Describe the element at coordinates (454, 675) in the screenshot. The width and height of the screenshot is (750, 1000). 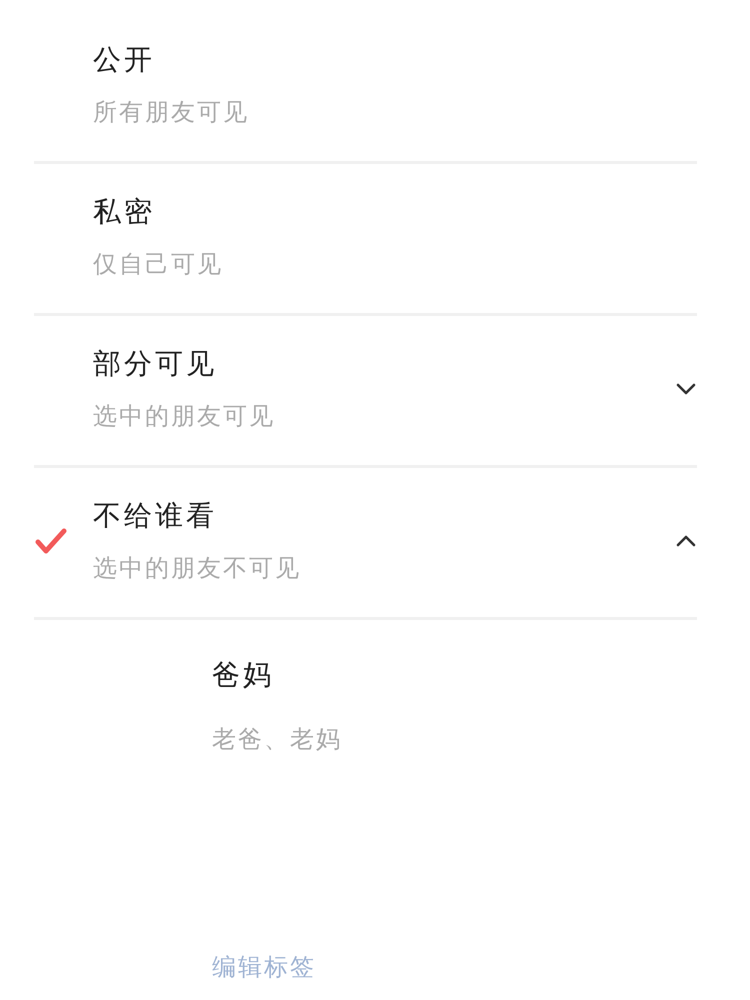
I see `tag-name: 爸妈` at that location.